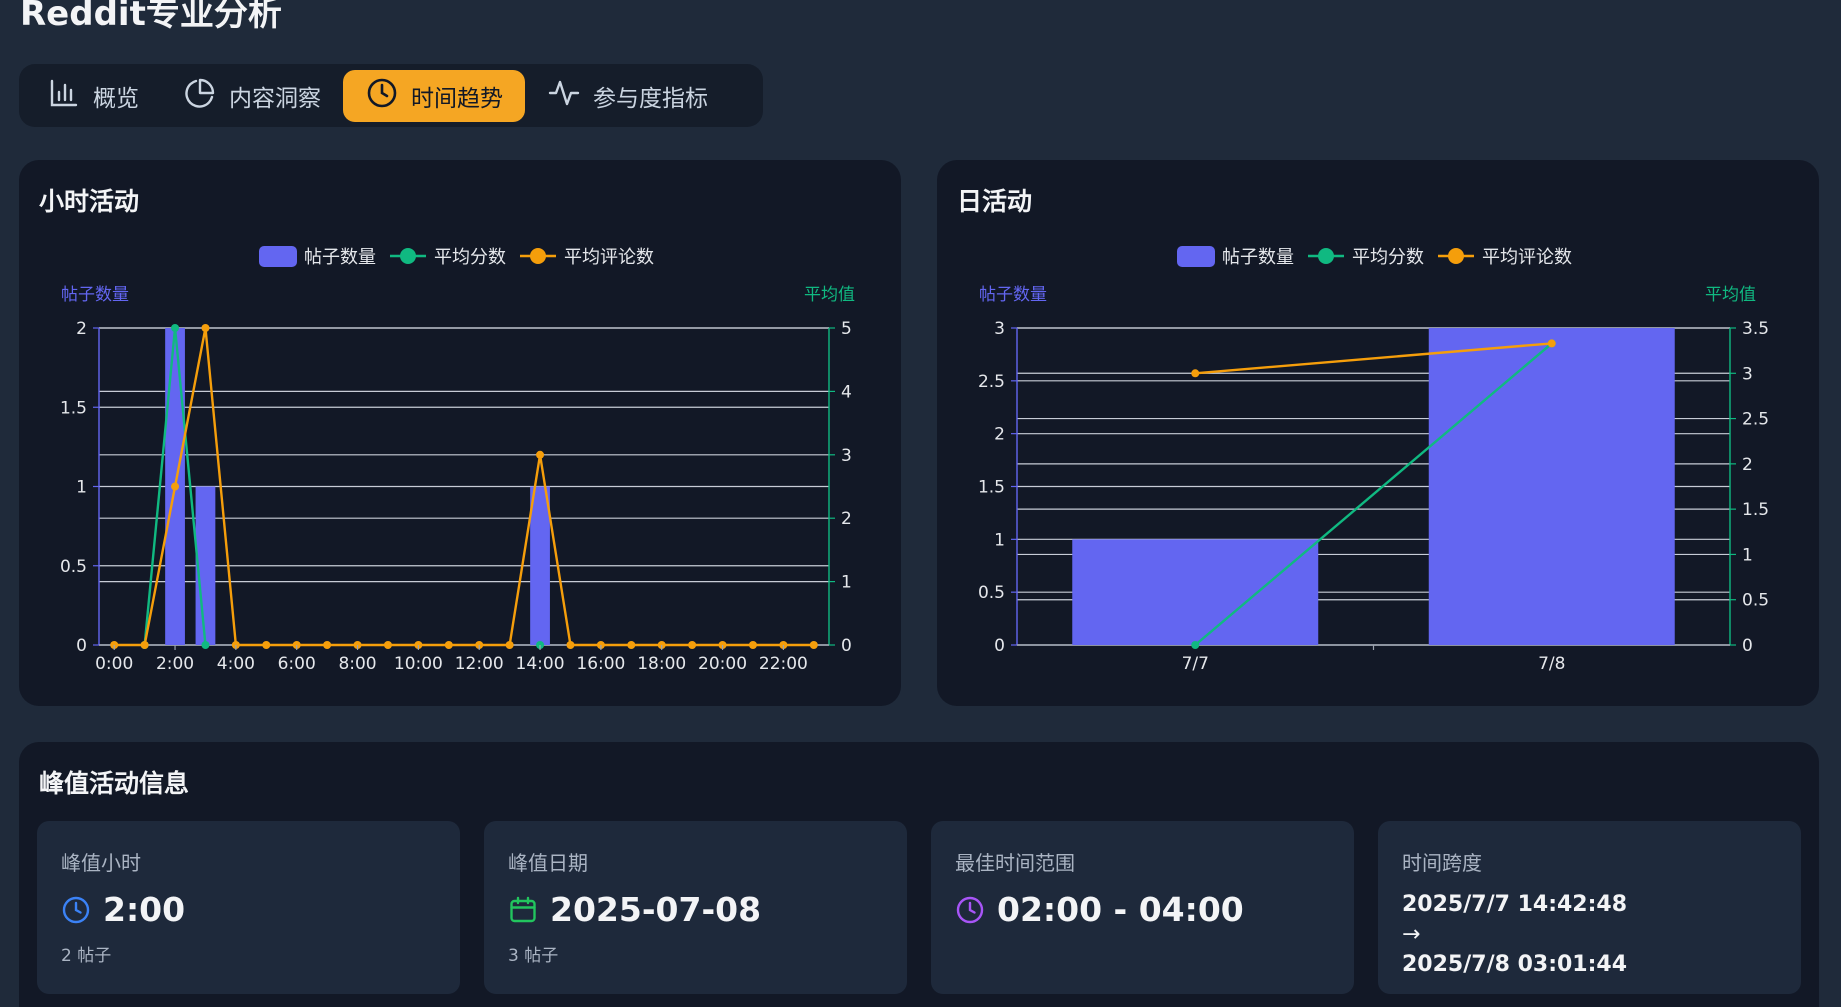  I want to click on x-tick-label: 12:00, so click(479, 664).